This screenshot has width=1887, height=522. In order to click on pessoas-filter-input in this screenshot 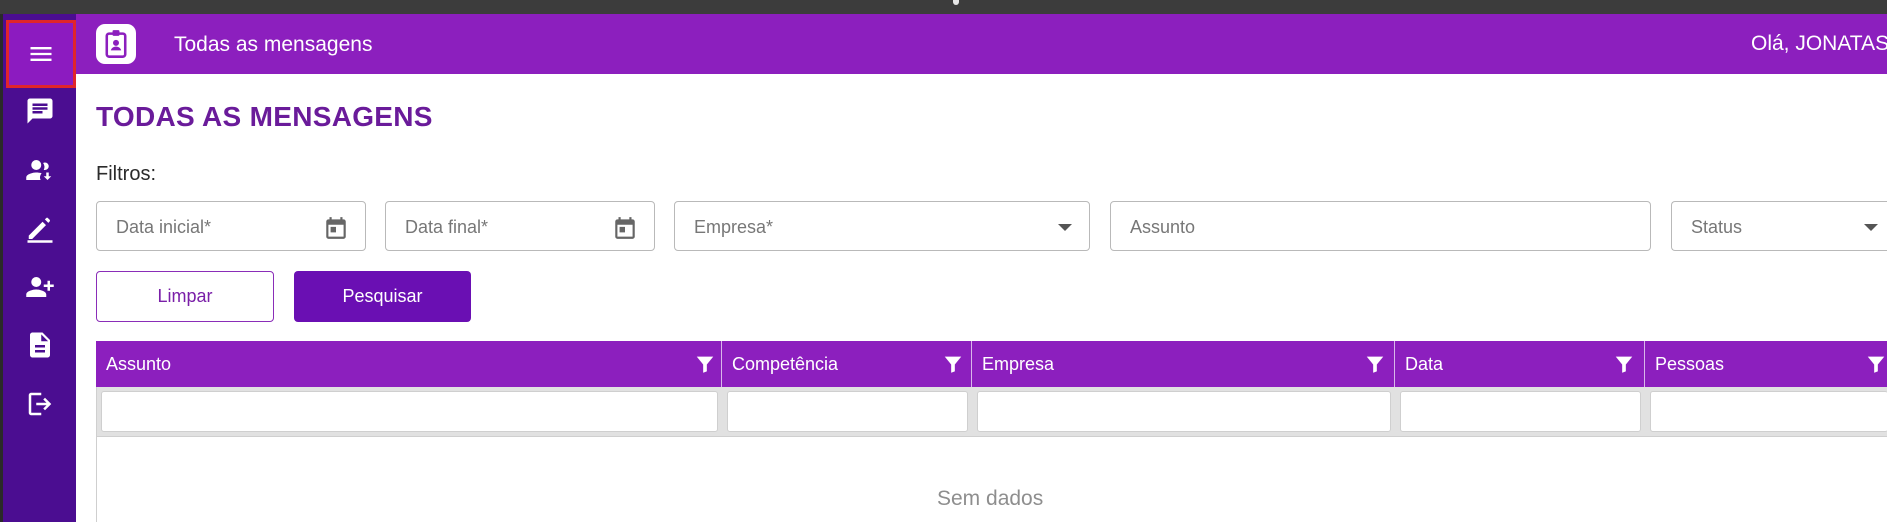, I will do `click(1768, 411)`.